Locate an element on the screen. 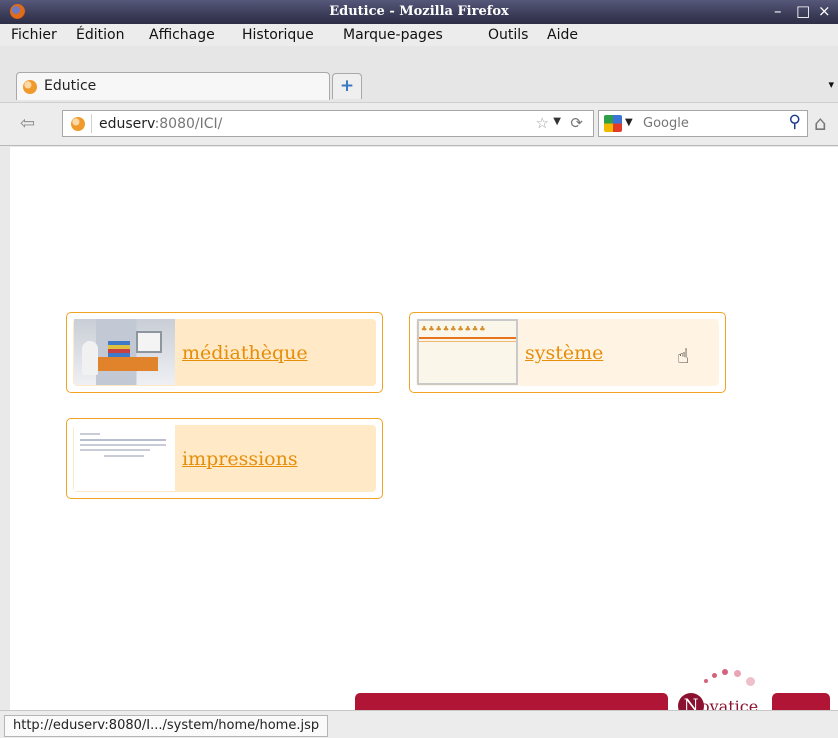  mediatheque-thumbnail is located at coordinates (124, 352).